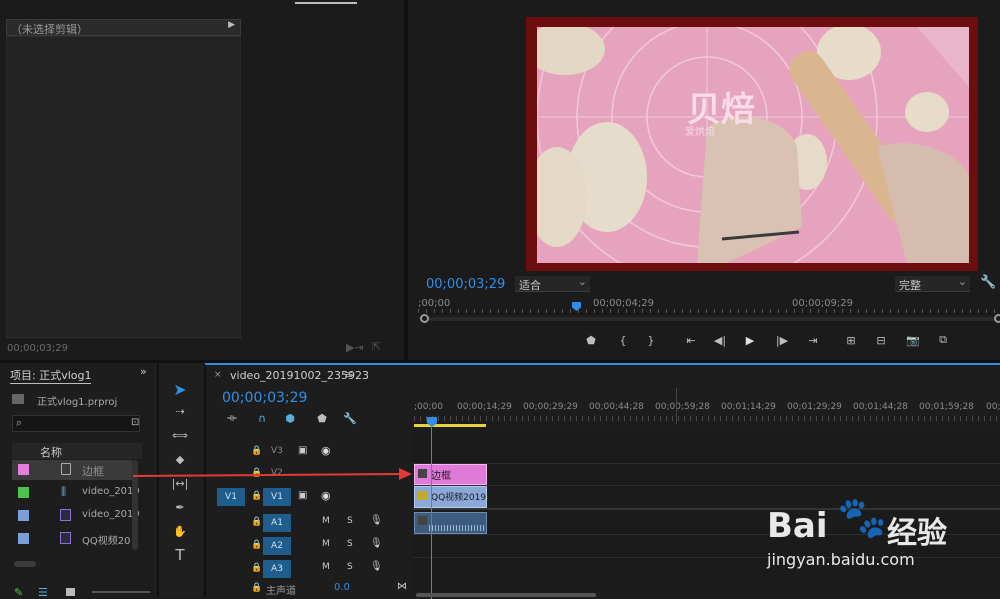 The width and height of the screenshot is (1000, 599). Describe the element at coordinates (841, 559) in the screenshot. I see `watermark-url: jingyan.baidu.com` at that location.